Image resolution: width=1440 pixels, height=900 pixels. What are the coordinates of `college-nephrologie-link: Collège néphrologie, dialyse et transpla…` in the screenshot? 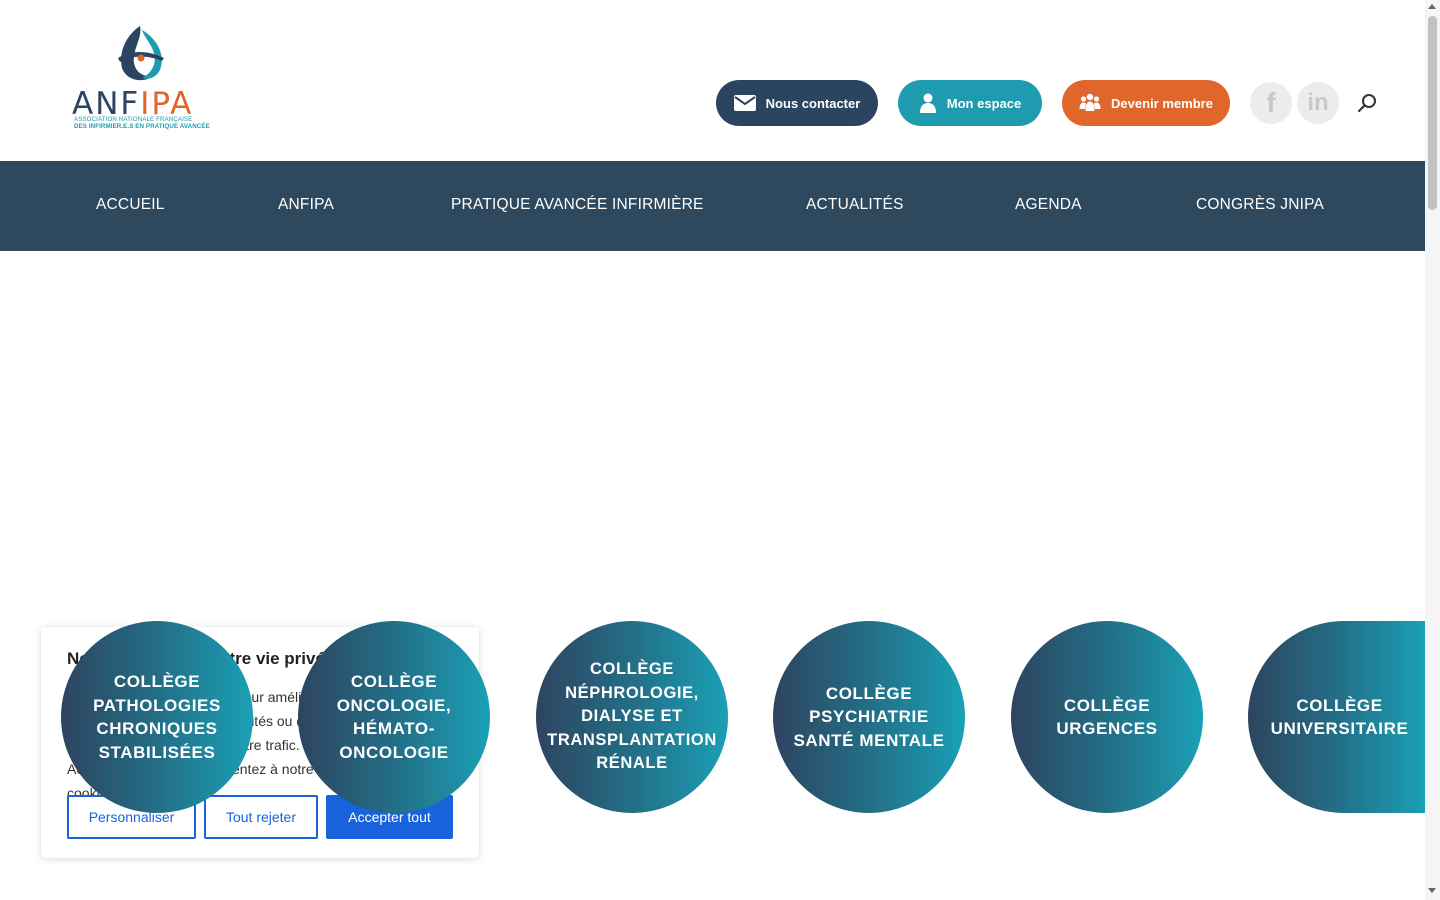 It's located at (632, 717).